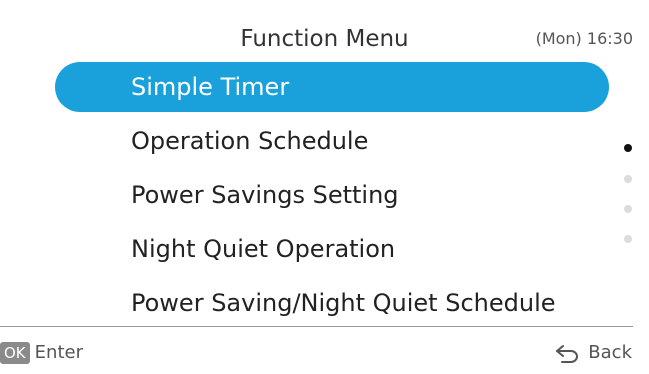 The image size is (649, 374). I want to click on menu-item-power-saving-night-quiet-schedule: Power Saving/Night Quiet Schedule, so click(332, 303).